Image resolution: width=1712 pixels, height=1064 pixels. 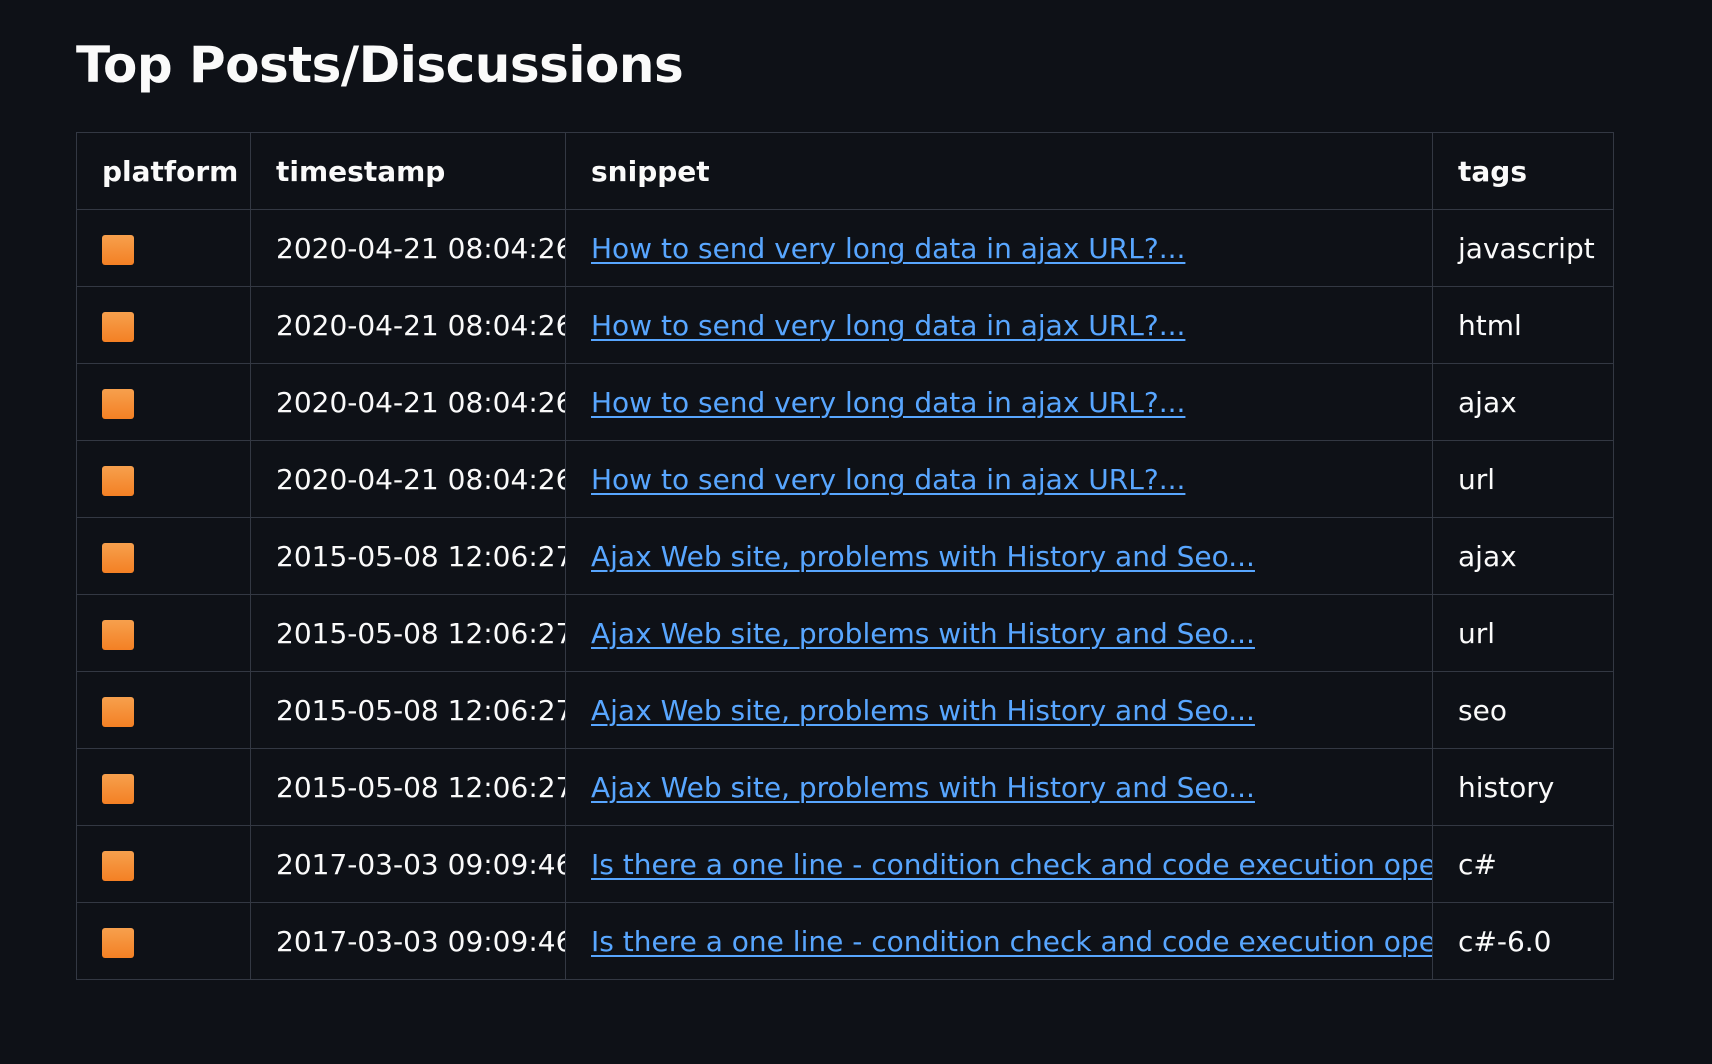 I want to click on column-header-timestamp: timestamp, so click(x=408, y=171).